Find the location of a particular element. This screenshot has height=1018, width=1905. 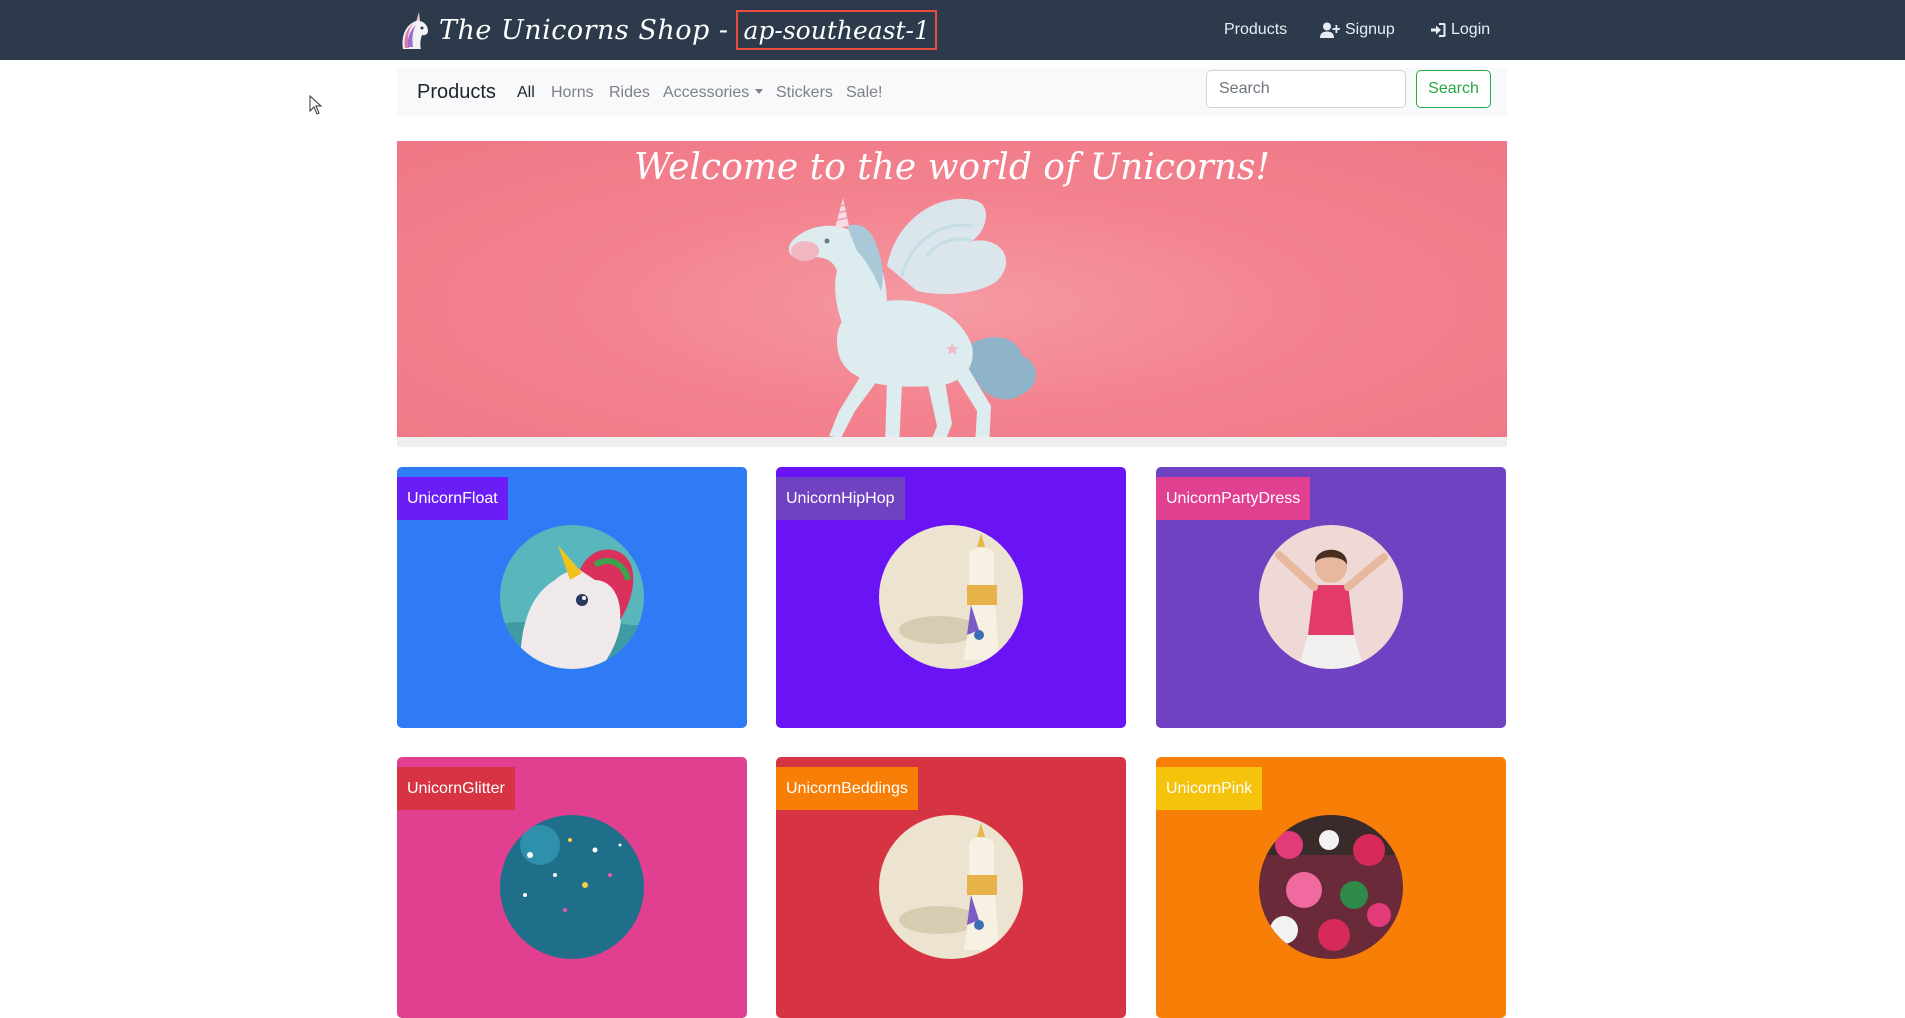

nav-signup-link: Signup is located at coordinates (1357, 30).